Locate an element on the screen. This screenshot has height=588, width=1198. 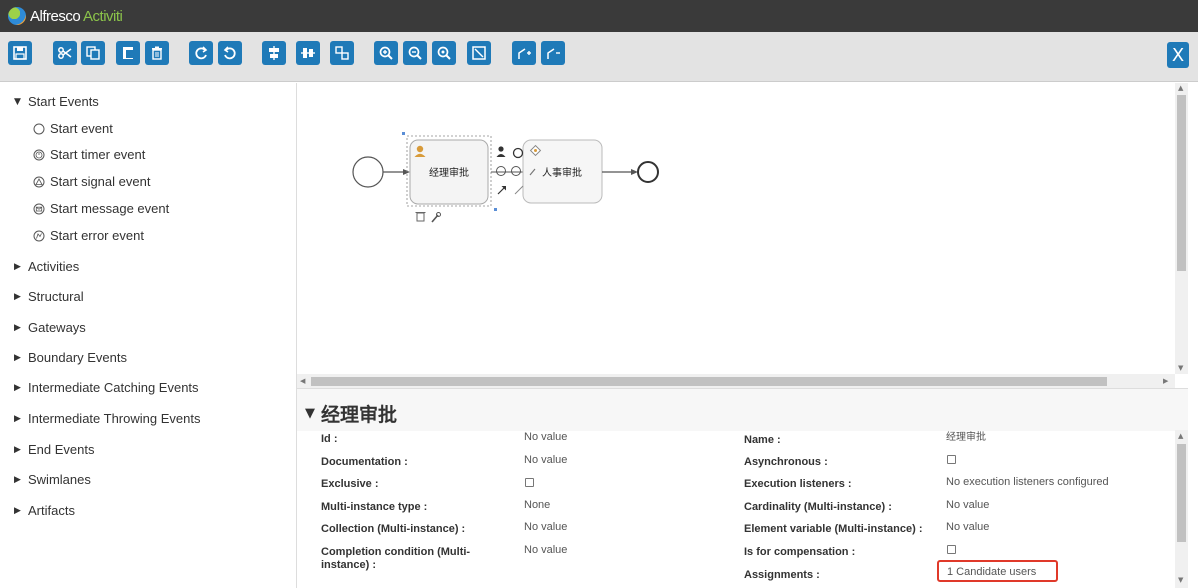
delete-button is located at coordinates (157, 53).